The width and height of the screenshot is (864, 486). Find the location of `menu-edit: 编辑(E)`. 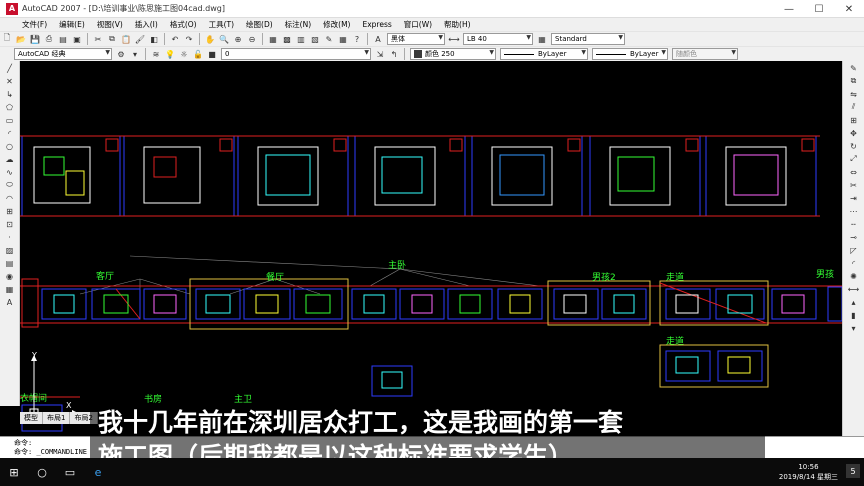

menu-edit: 编辑(E) is located at coordinates (72, 24).